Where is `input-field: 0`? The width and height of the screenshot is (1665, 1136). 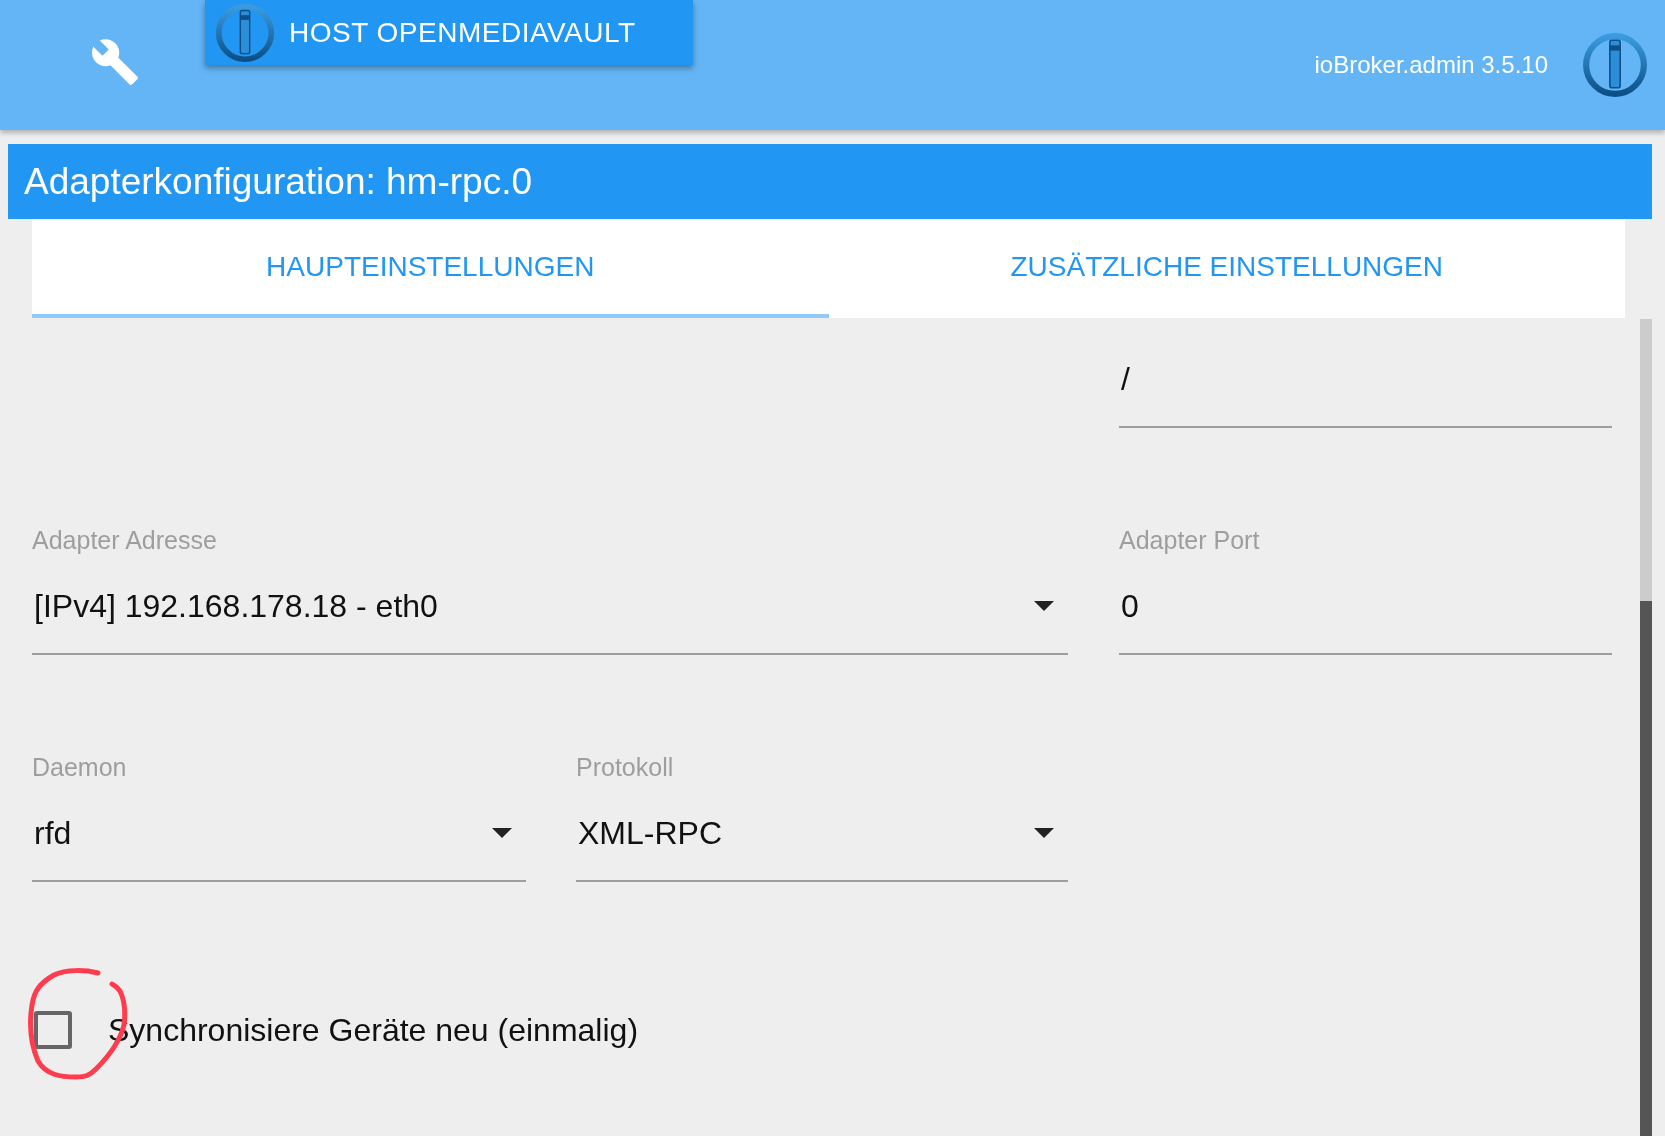 input-field: 0 is located at coordinates (1365, 605).